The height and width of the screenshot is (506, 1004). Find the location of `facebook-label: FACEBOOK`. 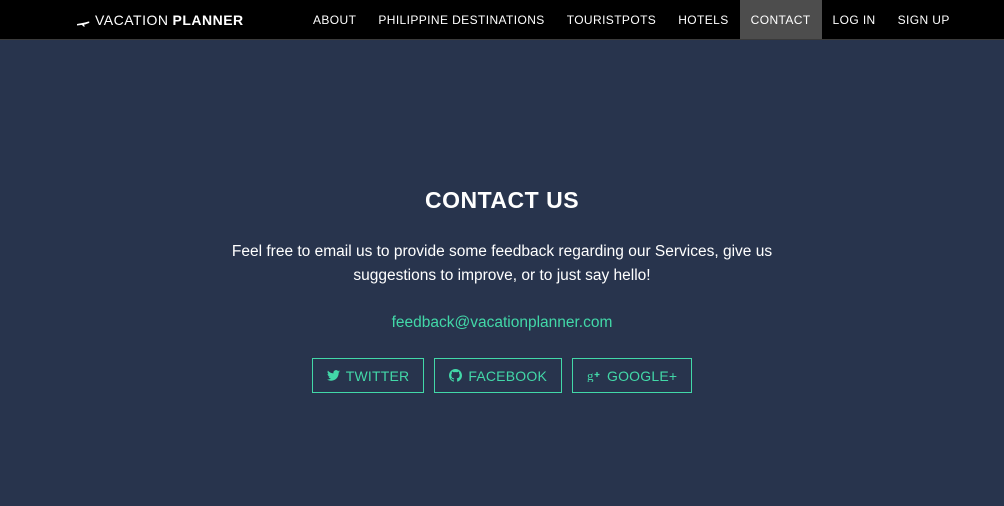

facebook-label: FACEBOOK is located at coordinates (507, 375).